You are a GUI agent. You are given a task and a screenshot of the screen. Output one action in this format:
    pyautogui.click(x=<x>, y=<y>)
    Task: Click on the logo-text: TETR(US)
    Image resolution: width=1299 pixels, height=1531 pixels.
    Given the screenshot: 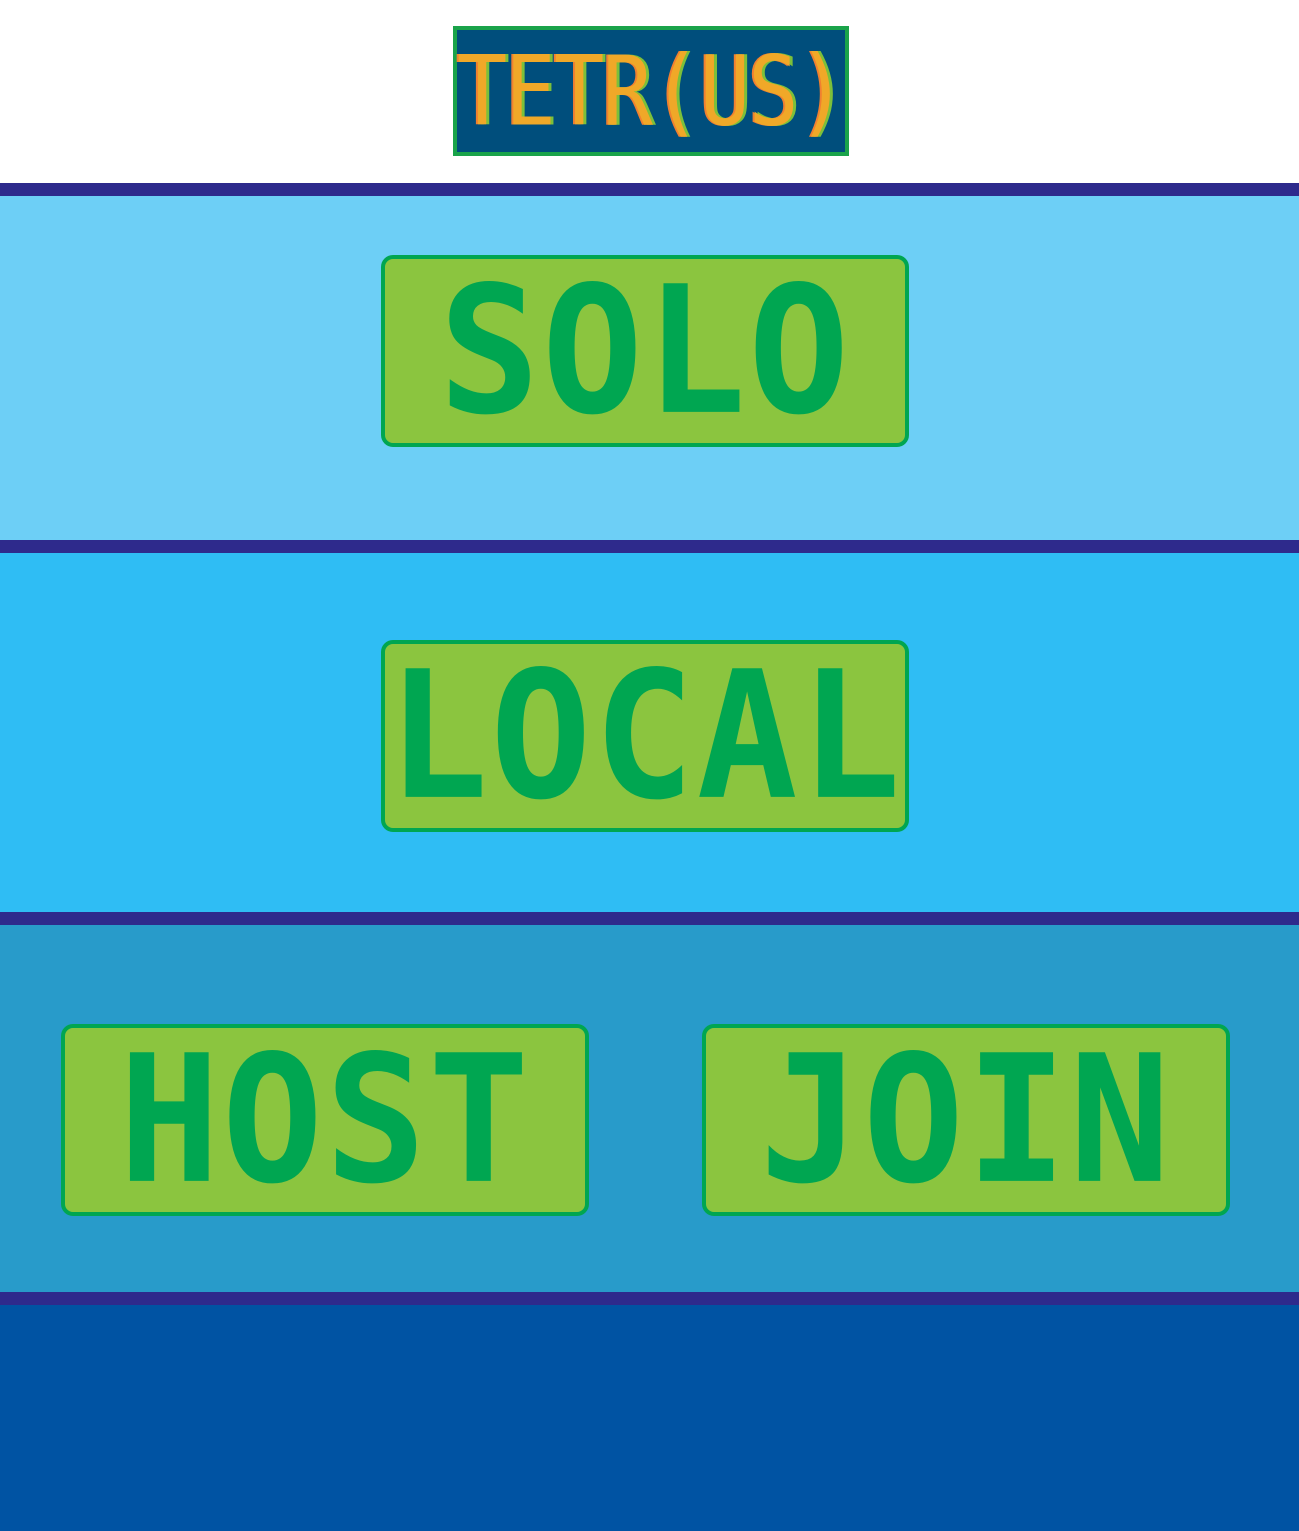 What is the action you would take?
    pyautogui.click(x=652, y=91)
    